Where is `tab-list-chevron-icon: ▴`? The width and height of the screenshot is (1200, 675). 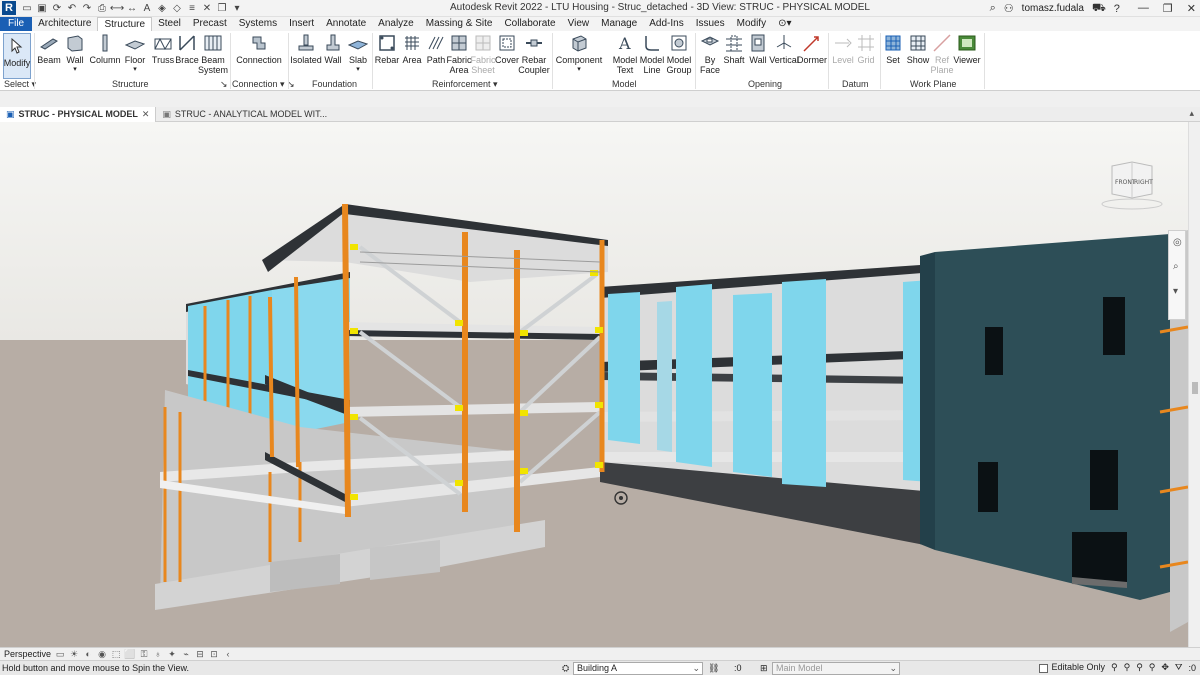
tab-list-chevron-icon: ▴ is located at coordinates (1191, 113).